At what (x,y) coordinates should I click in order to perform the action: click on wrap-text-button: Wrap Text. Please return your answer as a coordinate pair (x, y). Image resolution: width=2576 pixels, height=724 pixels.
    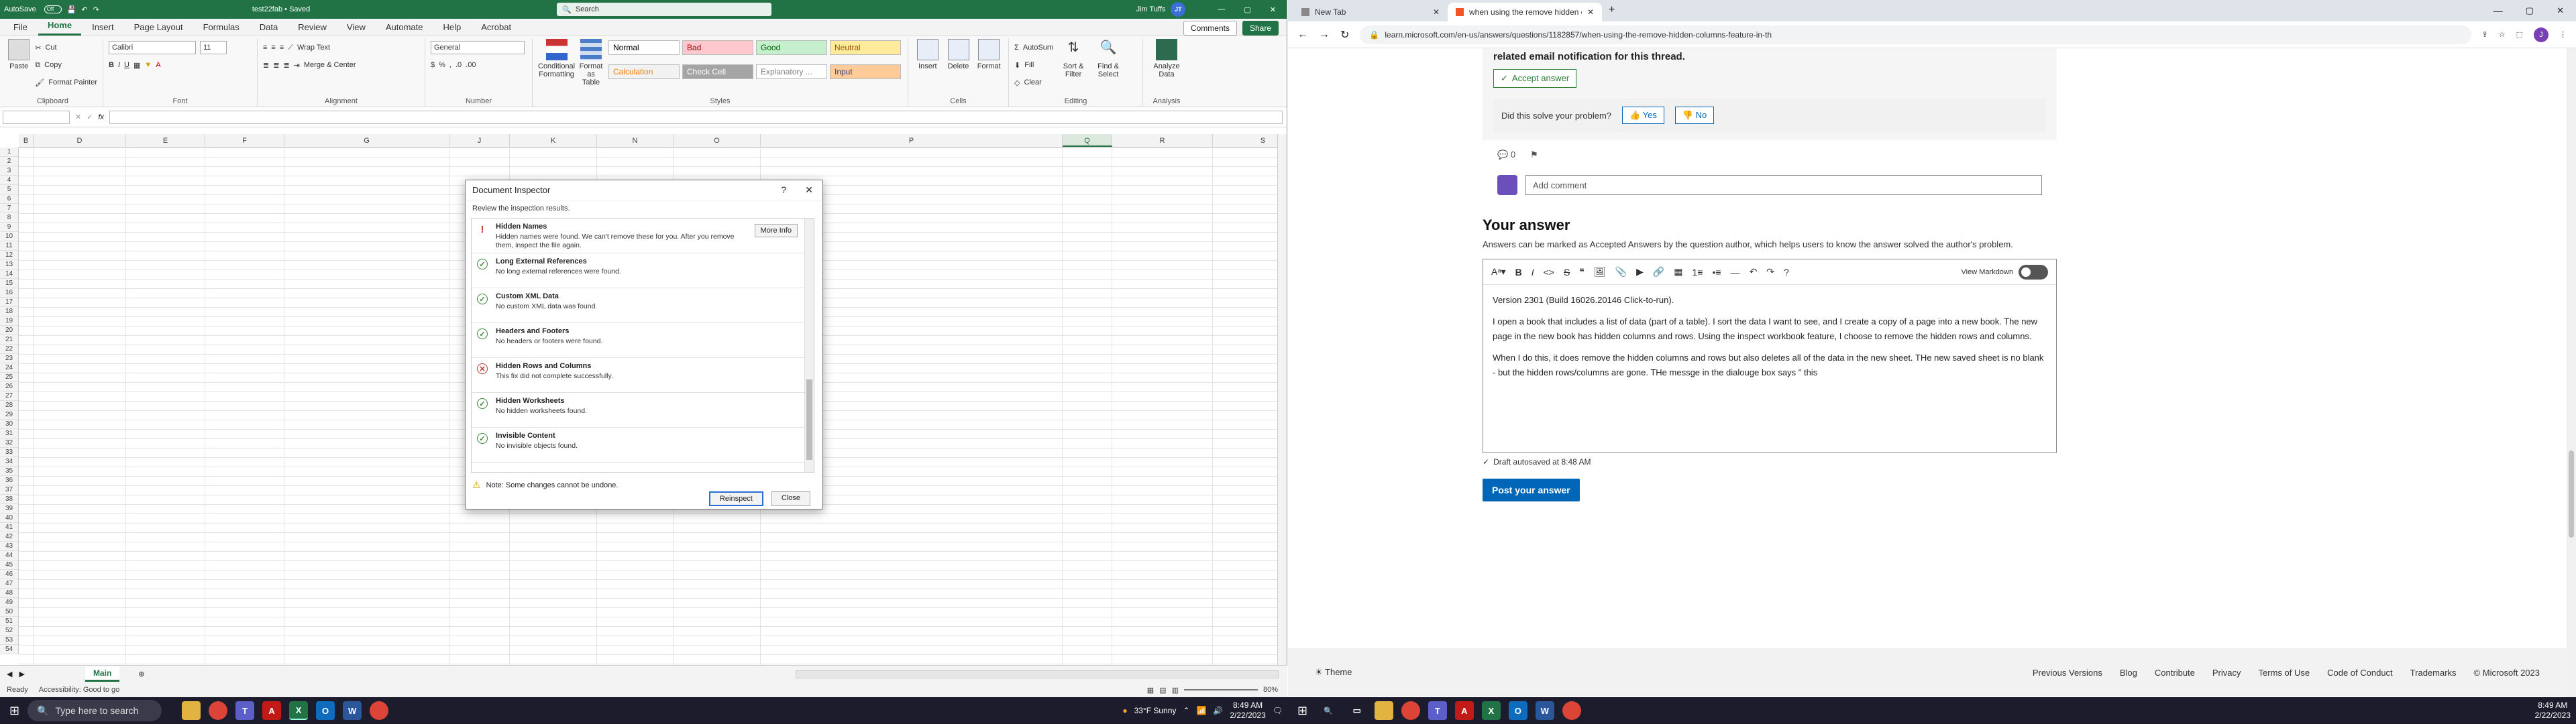
    Looking at the image, I should click on (313, 48).